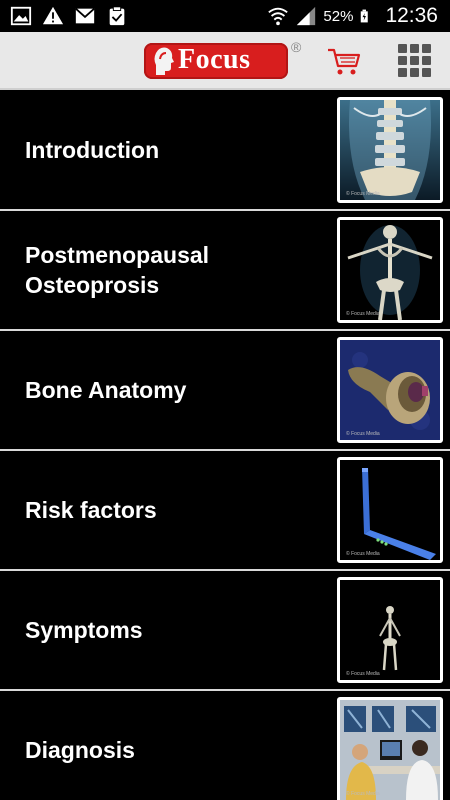 The image size is (450, 800). I want to click on logo-text: Focus, so click(214, 59).